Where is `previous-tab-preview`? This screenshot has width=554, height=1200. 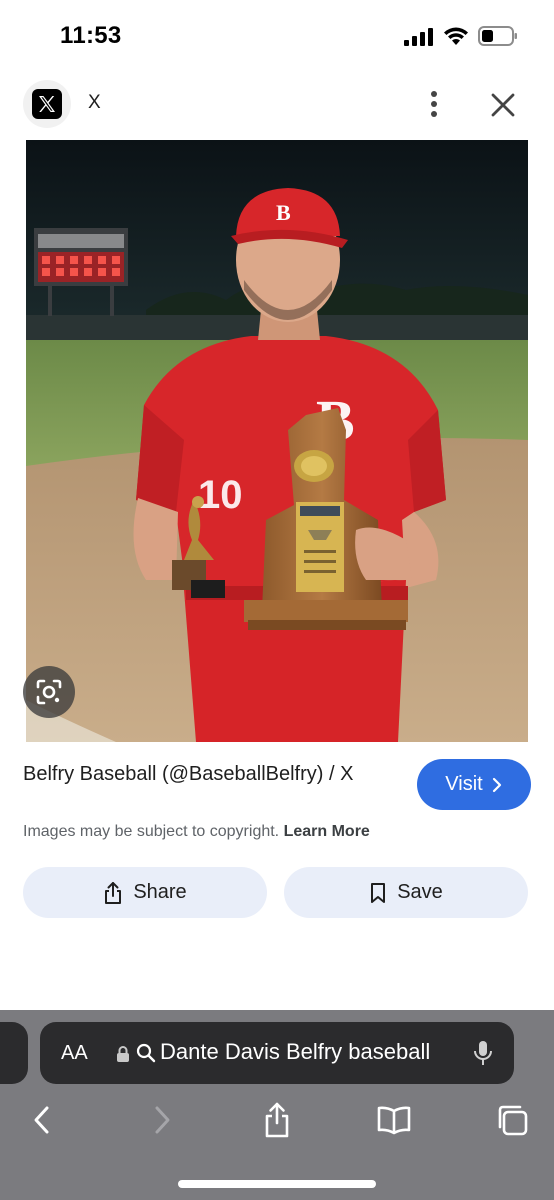 previous-tab-preview is located at coordinates (14, 1053).